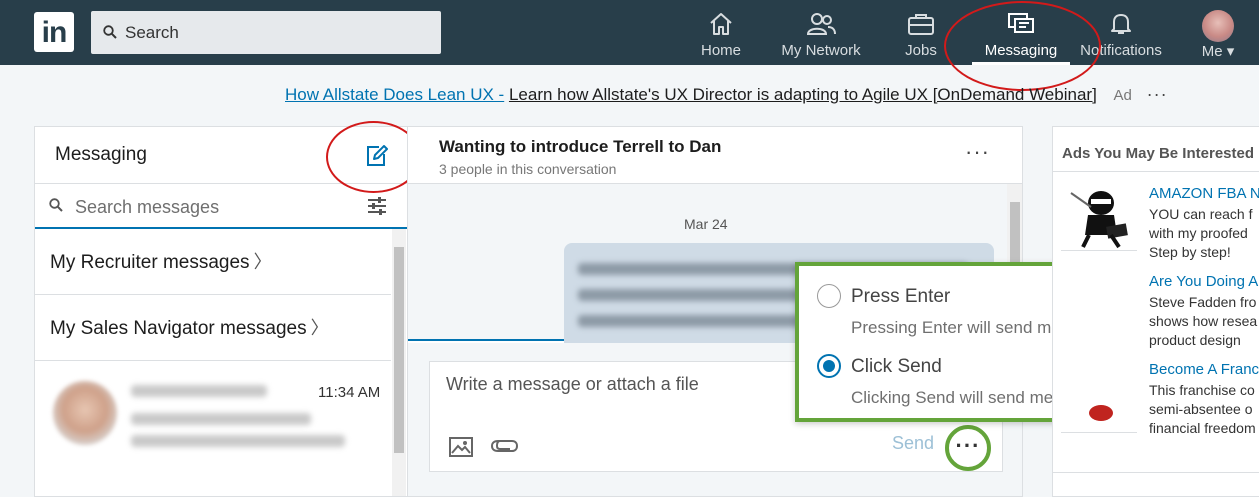 This screenshot has width=1259, height=497. I want to click on ad-title: AMAZON FBA N, so click(1204, 193).